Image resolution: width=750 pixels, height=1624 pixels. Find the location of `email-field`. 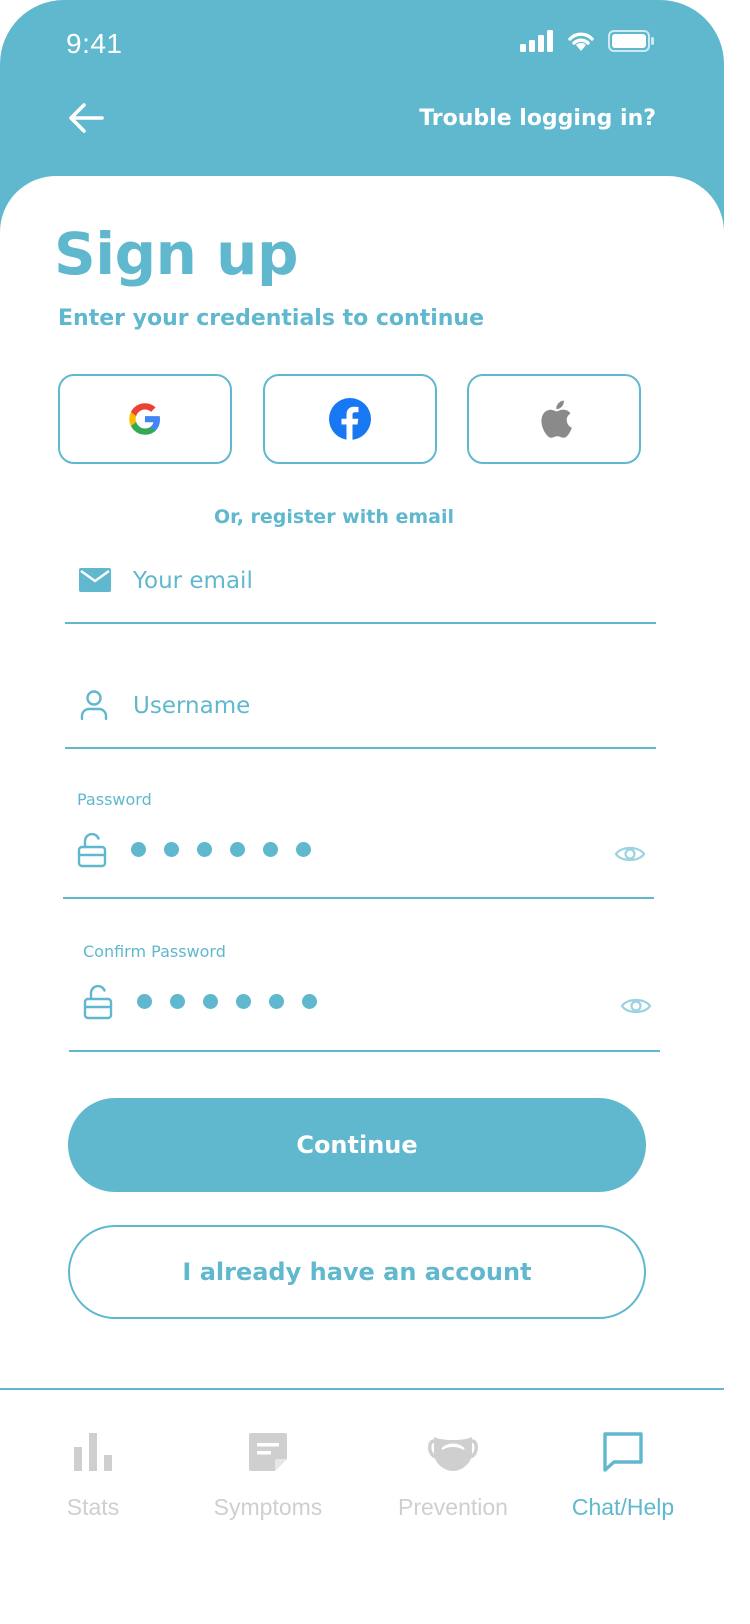

email-field is located at coordinates (360, 590).